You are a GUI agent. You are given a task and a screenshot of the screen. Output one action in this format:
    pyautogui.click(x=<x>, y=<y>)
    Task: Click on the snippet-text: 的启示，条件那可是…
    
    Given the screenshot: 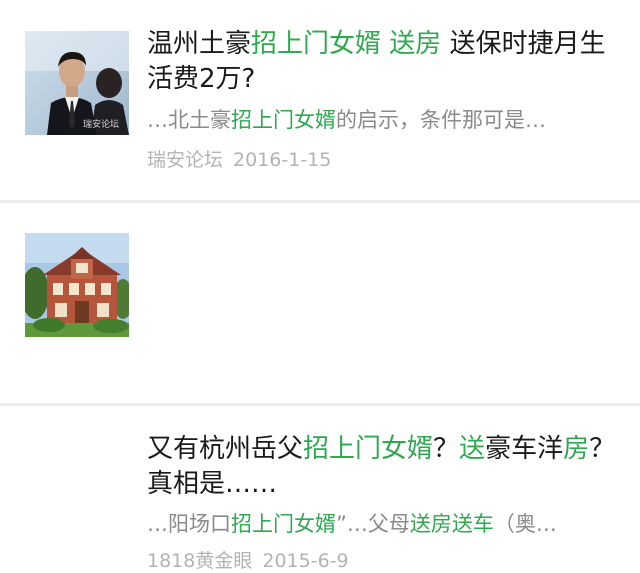 What is the action you would take?
    pyautogui.click(x=441, y=120)
    